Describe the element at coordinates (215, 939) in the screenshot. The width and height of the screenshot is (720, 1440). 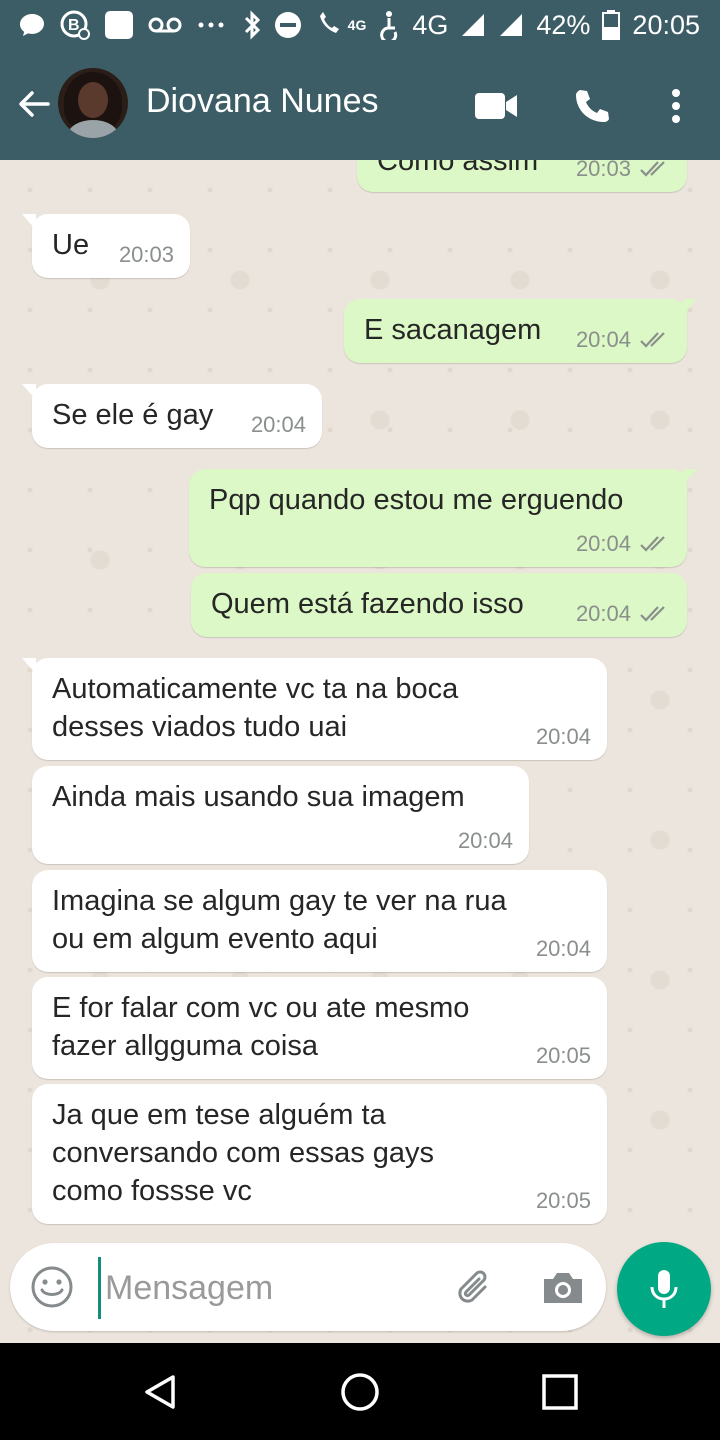
I see `message-line: ou em algum evento aqui` at that location.